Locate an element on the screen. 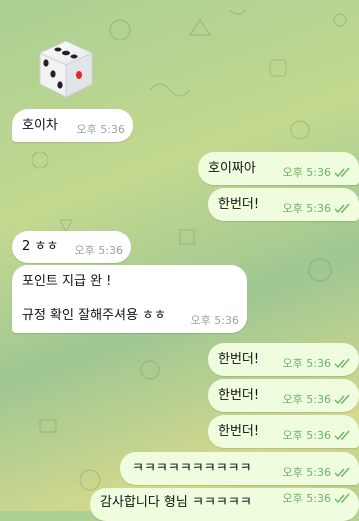  message-incoming: 2 ㅎㅎ 오후 5:36 is located at coordinates (71, 247).